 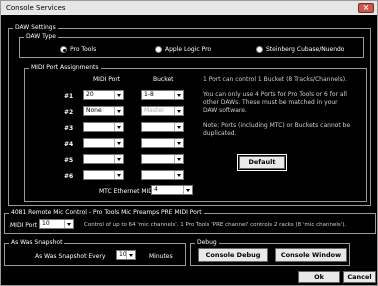 What do you see at coordinates (233, 255) in the screenshot?
I see `console-debug-button: Console Debug` at bounding box center [233, 255].